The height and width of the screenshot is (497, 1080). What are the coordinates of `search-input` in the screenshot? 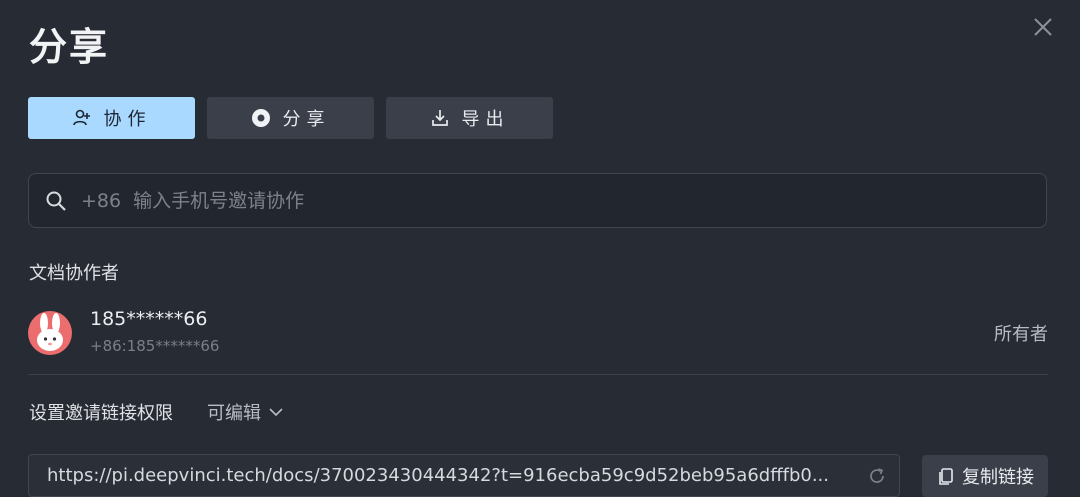 It's located at (562, 200).